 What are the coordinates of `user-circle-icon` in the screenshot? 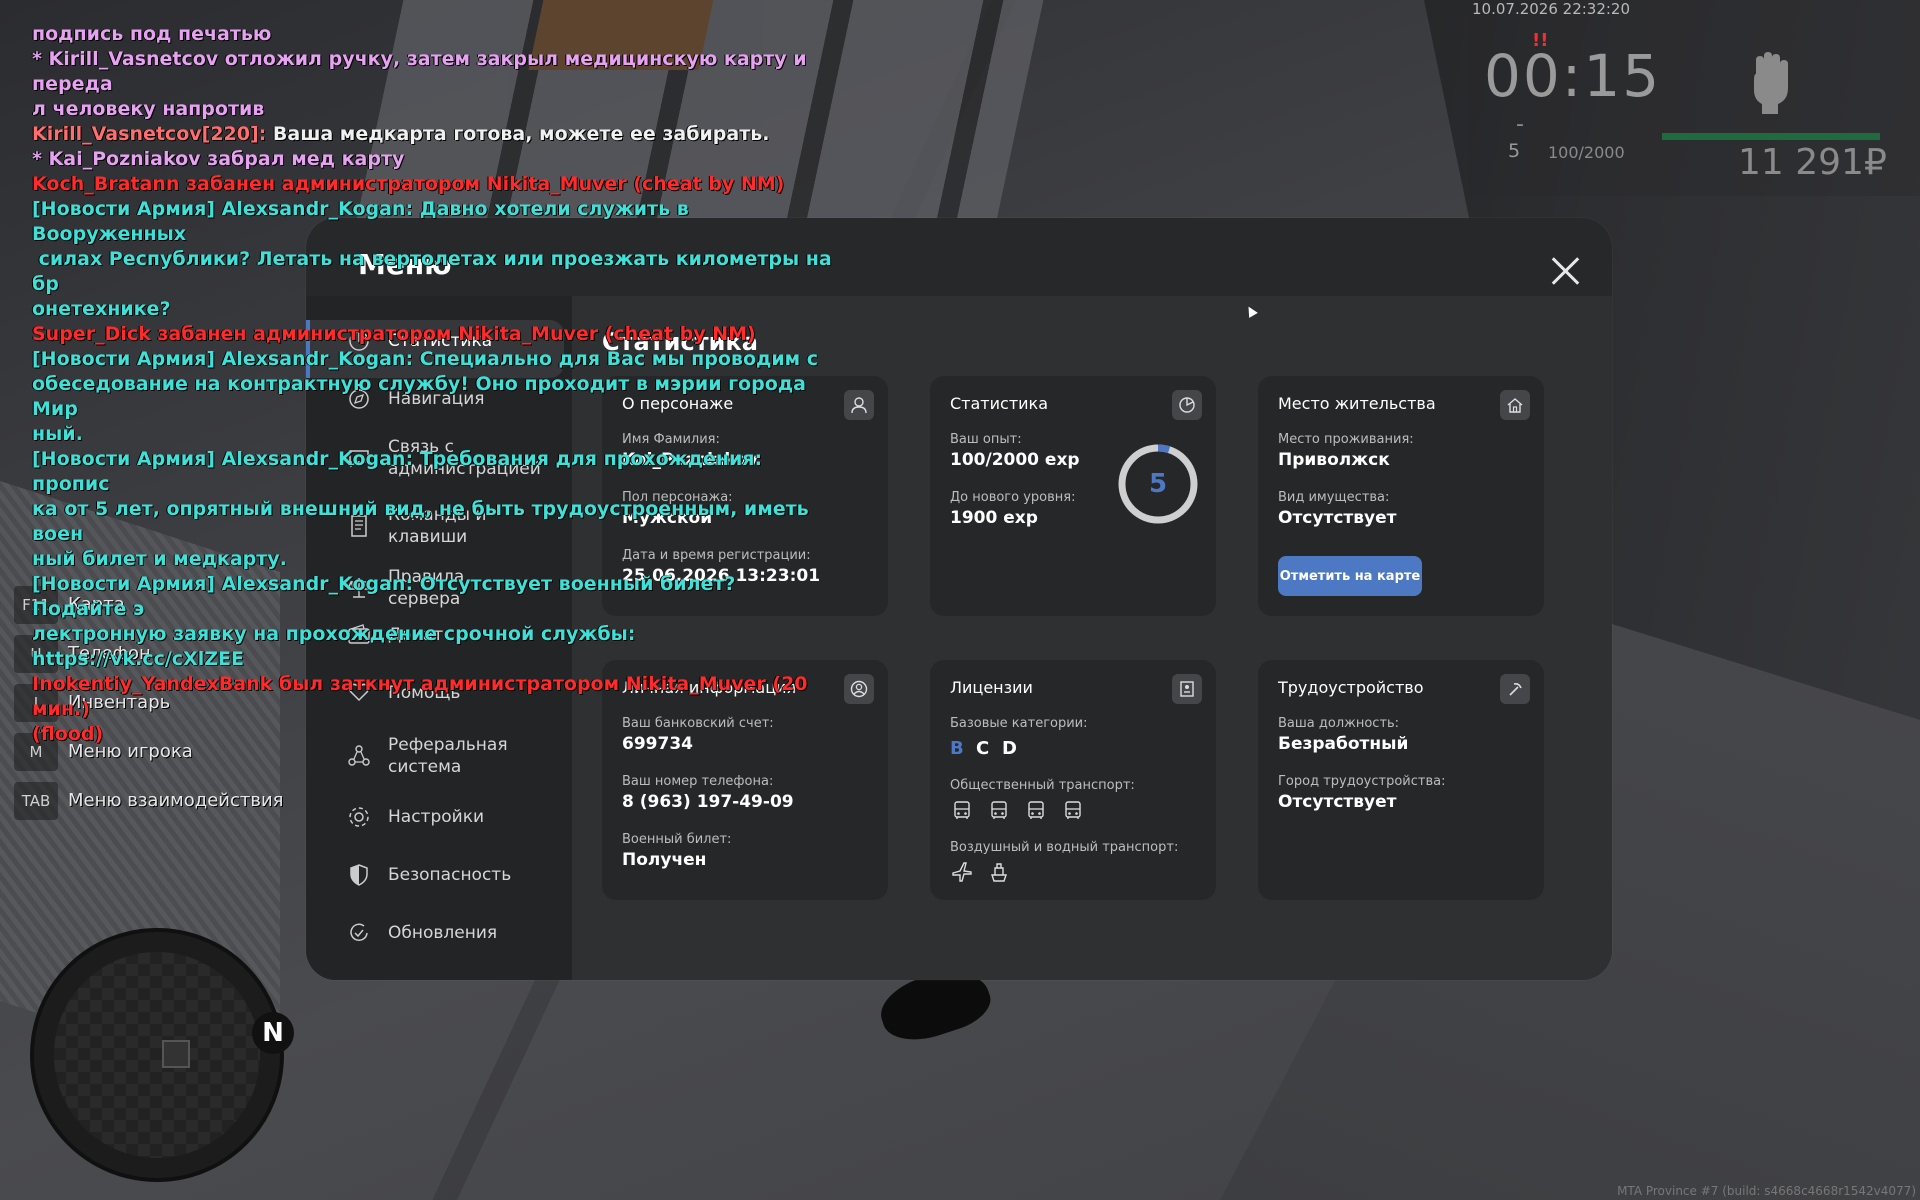 It's located at (859, 689).